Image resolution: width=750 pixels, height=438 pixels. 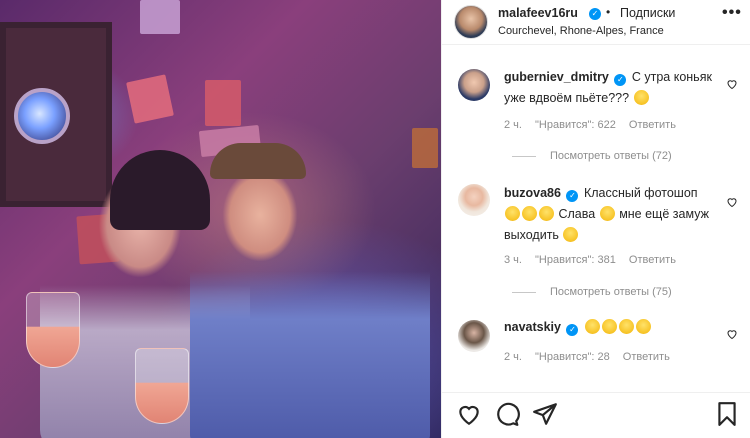 I want to click on heart-icon, so click(x=469, y=414).